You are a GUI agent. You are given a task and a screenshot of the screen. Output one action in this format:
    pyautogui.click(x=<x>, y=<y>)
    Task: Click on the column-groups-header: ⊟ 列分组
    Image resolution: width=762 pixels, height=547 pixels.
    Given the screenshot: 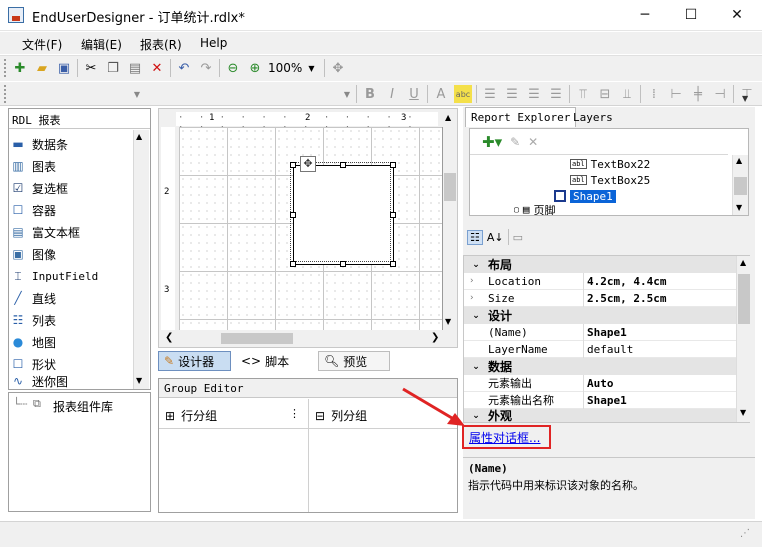 What is the action you would take?
    pyautogui.click(x=341, y=415)
    